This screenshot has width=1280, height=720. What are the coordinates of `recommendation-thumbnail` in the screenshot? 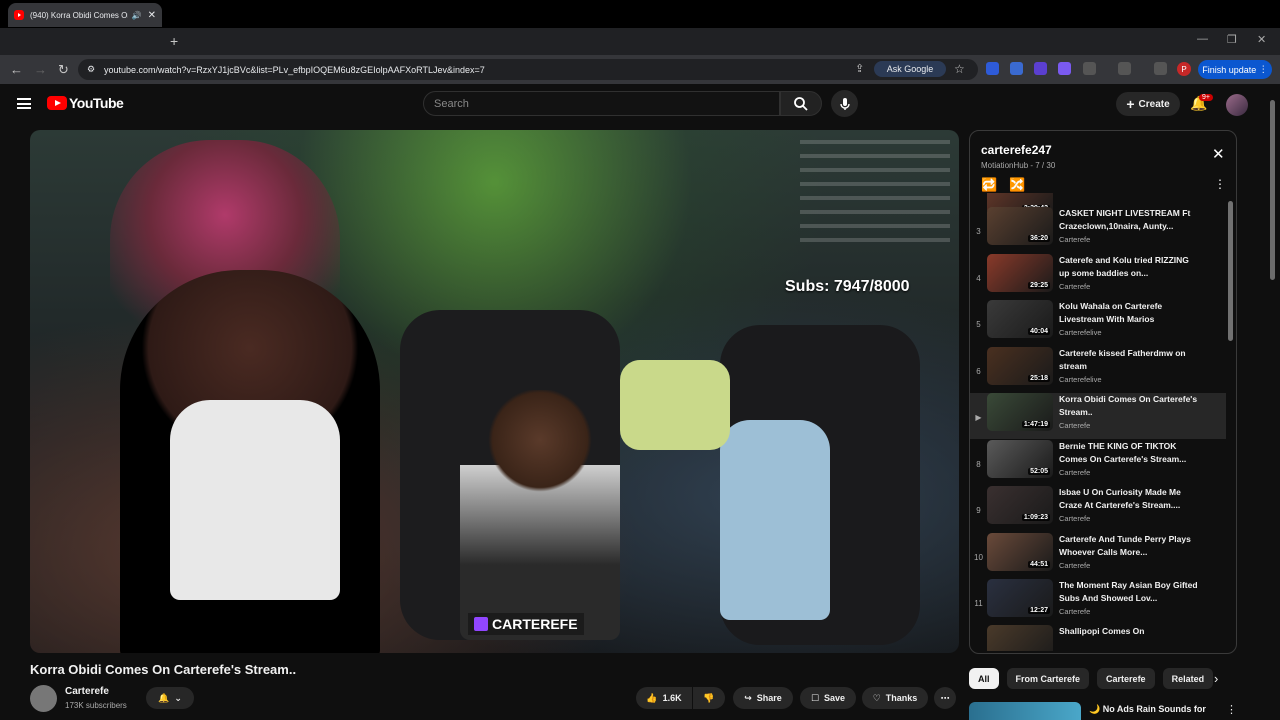 It's located at (1025, 711).